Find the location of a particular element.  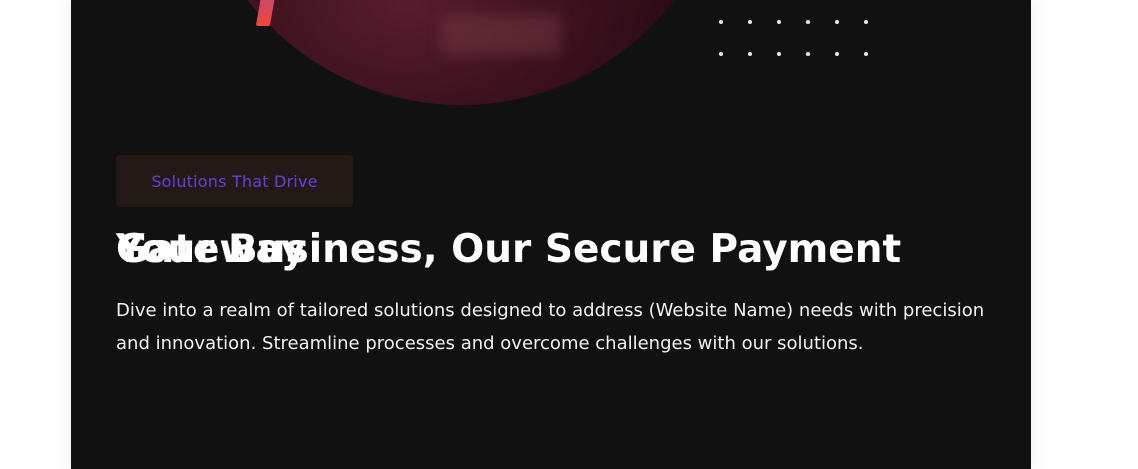

dot-grid-decoration is located at coordinates (799, 41).